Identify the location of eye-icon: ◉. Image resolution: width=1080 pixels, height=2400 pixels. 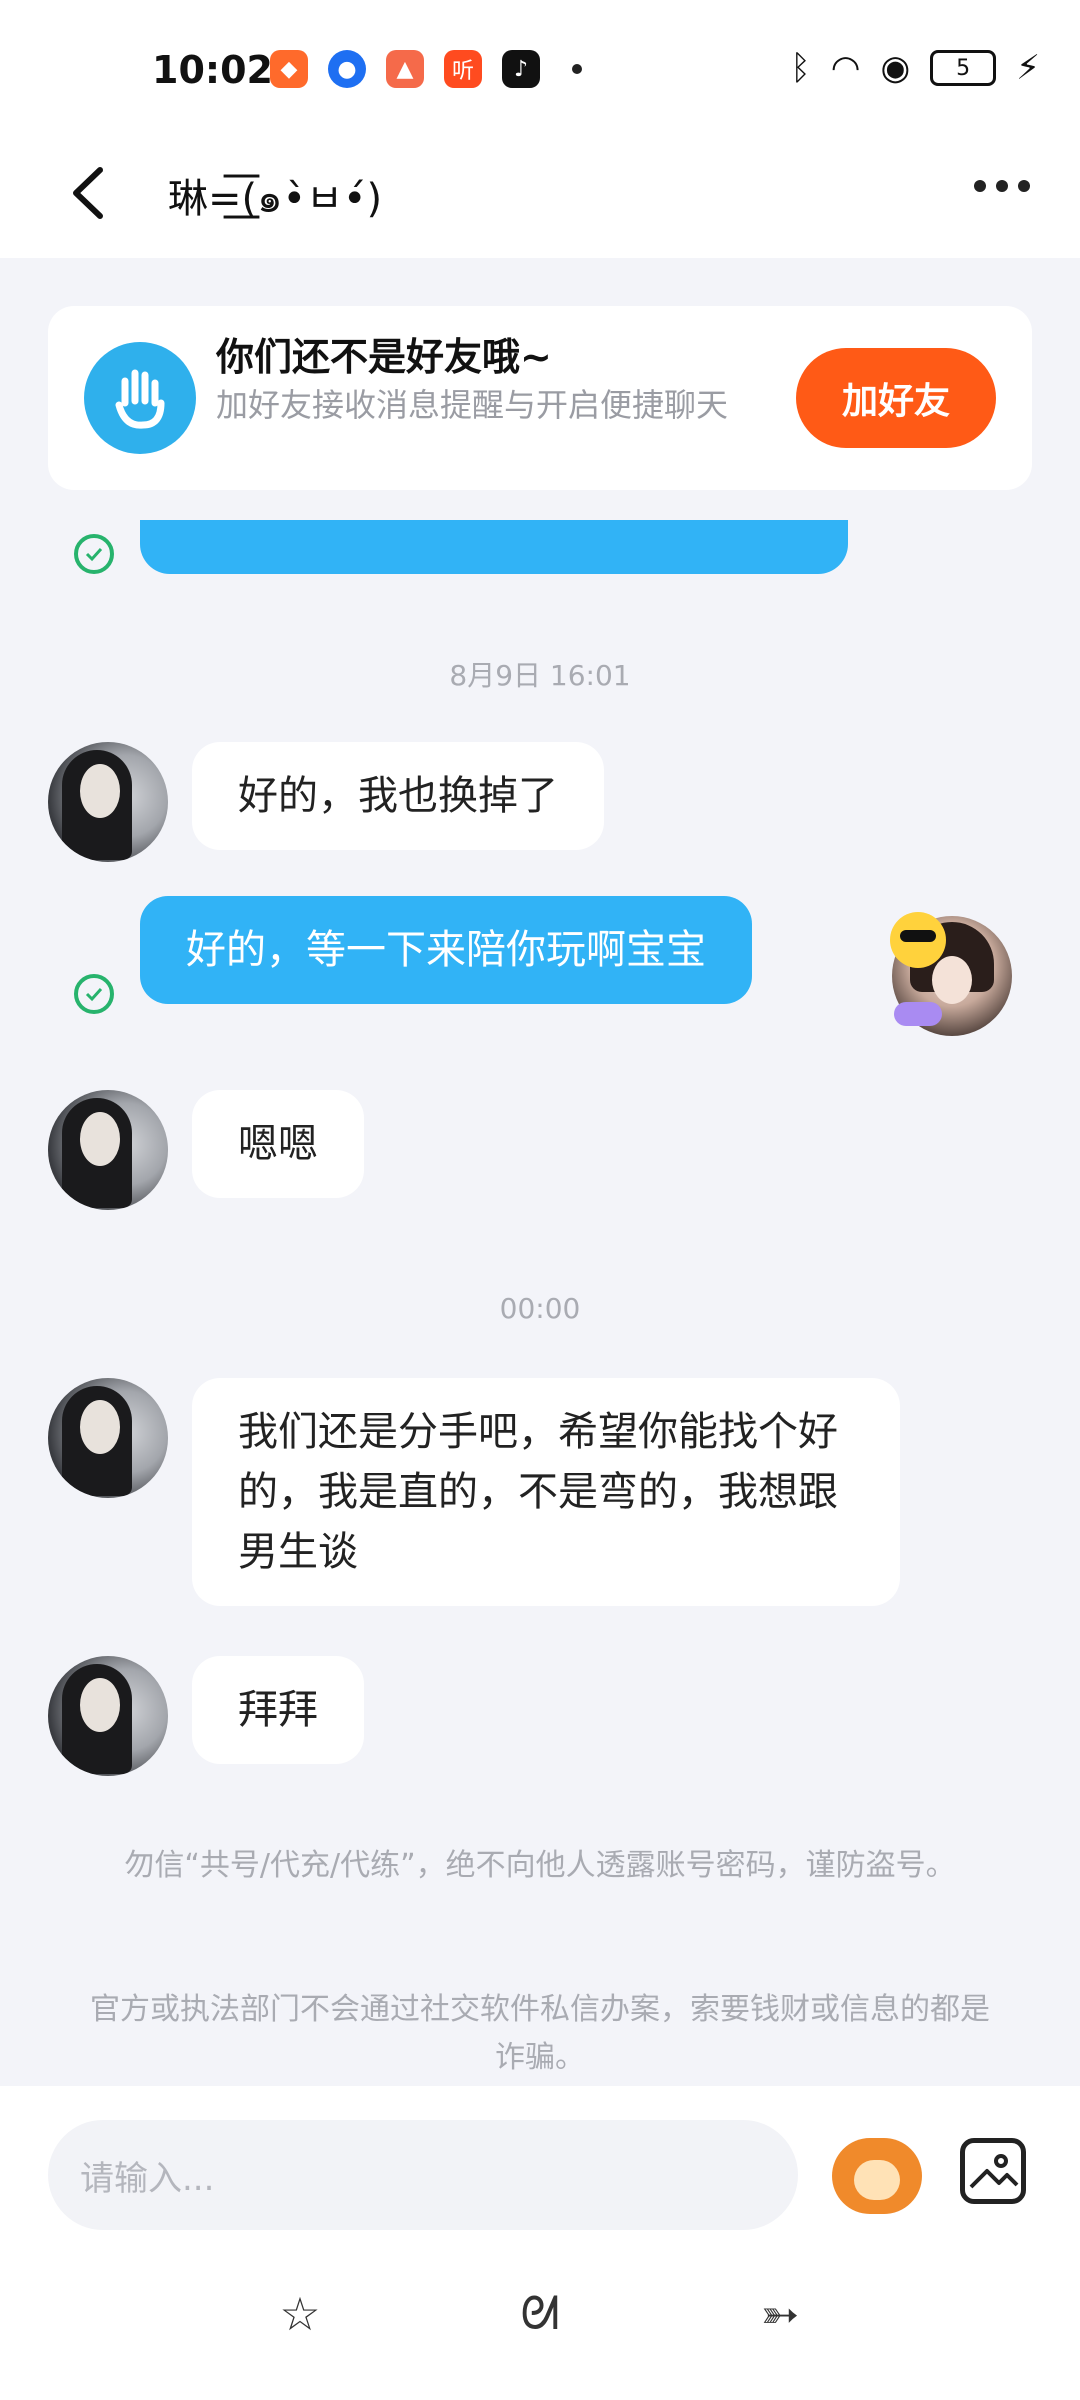
(895, 68).